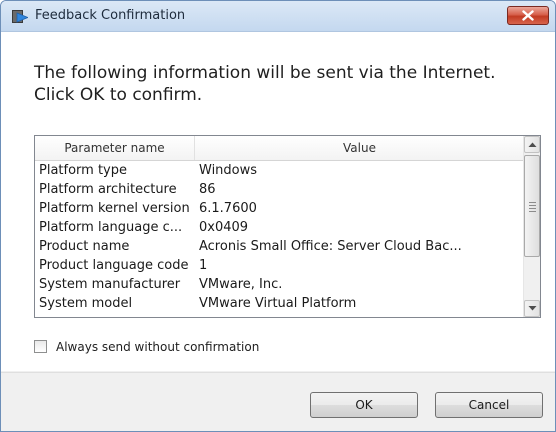 The width and height of the screenshot is (556, 432). Describe the element at coordinates (224, 227) in the screenshot. I see `parameter-value-cell: 0x0409` at that location.